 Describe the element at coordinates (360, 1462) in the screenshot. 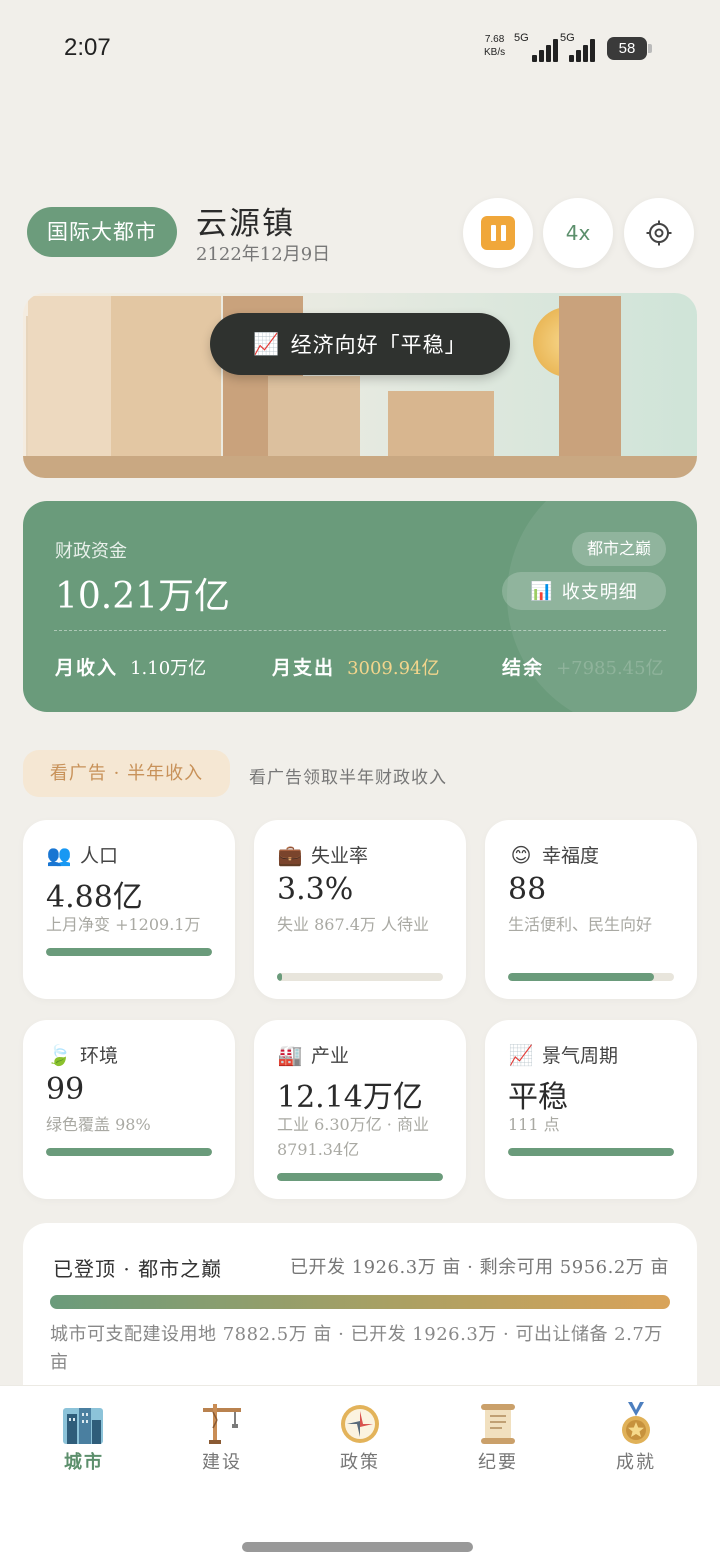

I see `nav-label: 政策` at that location.